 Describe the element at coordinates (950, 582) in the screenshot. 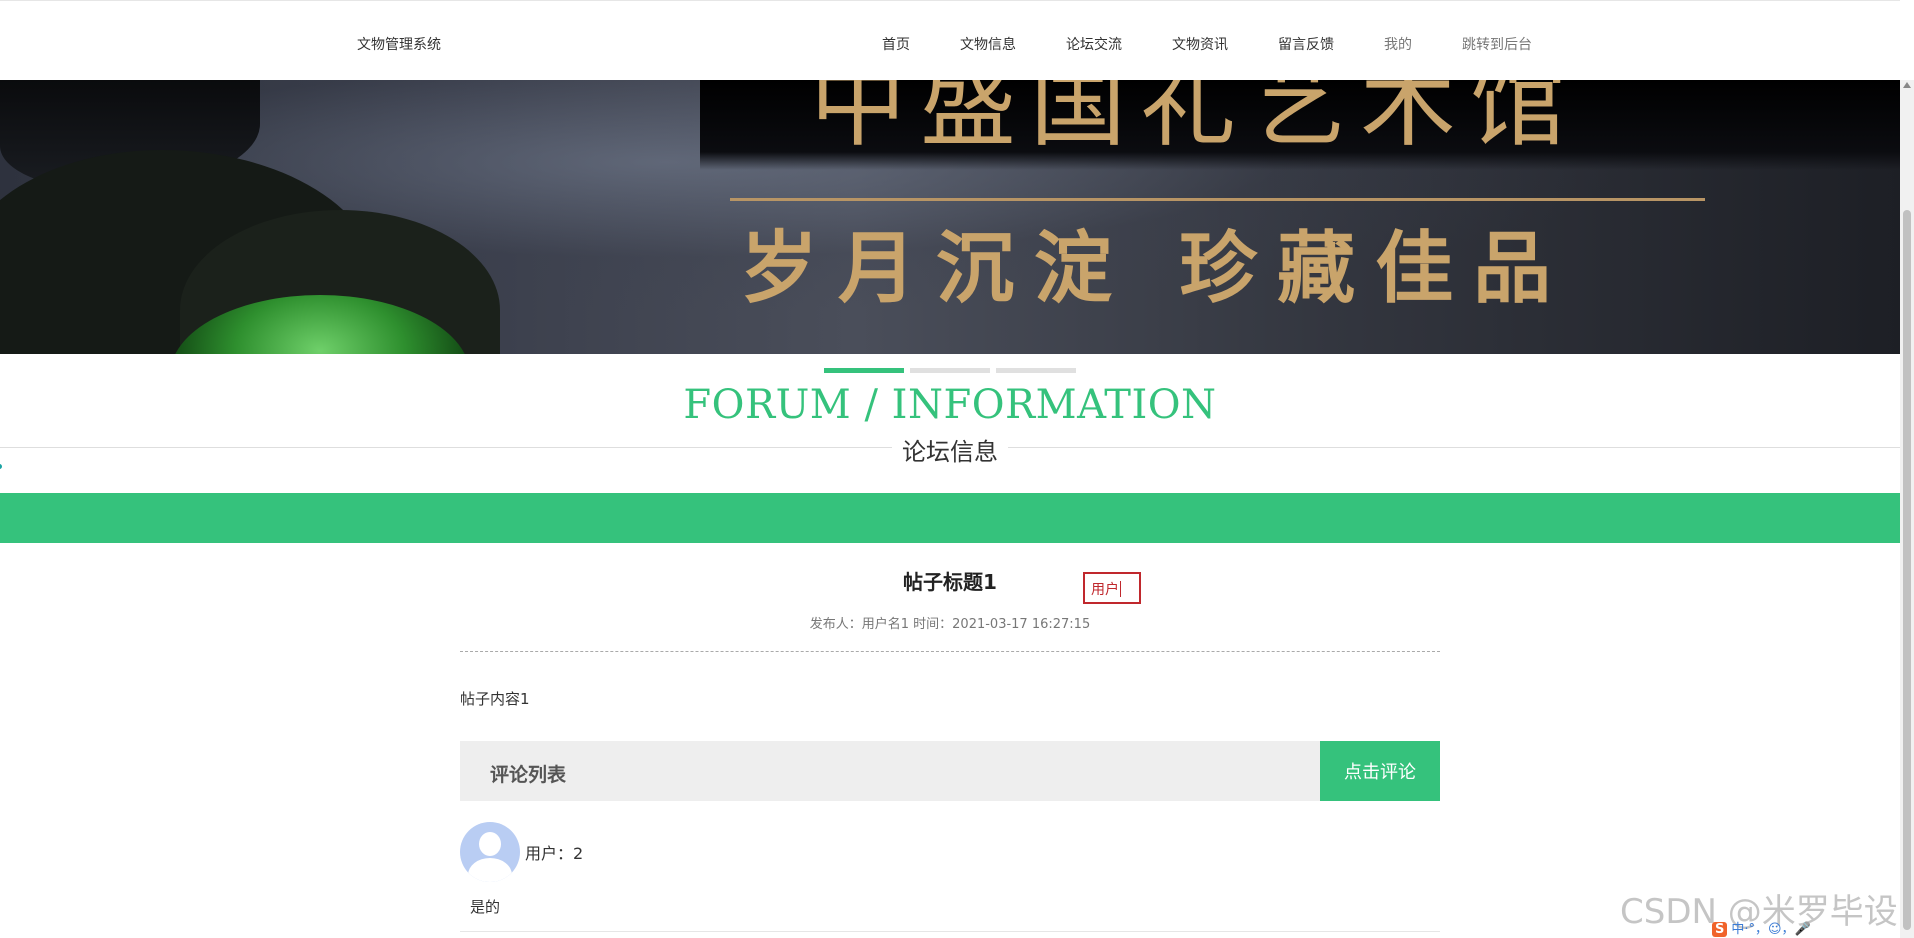

I see `post-title: 帖子标题1` at that location.